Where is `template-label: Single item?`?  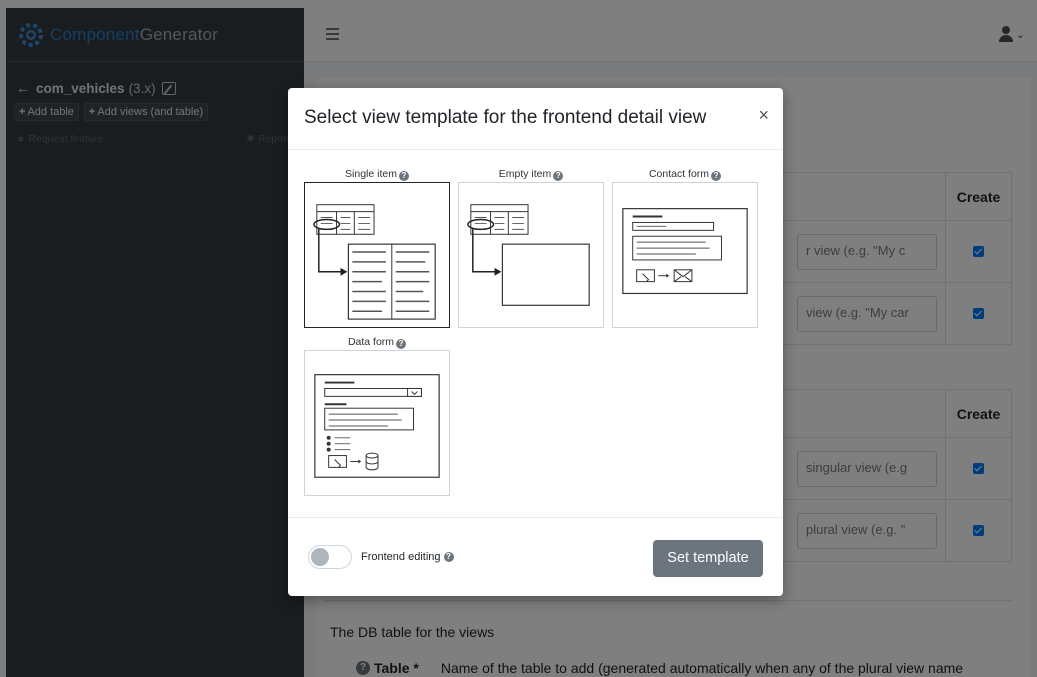
template-label: Single item? is located at coordinates (377, 172).